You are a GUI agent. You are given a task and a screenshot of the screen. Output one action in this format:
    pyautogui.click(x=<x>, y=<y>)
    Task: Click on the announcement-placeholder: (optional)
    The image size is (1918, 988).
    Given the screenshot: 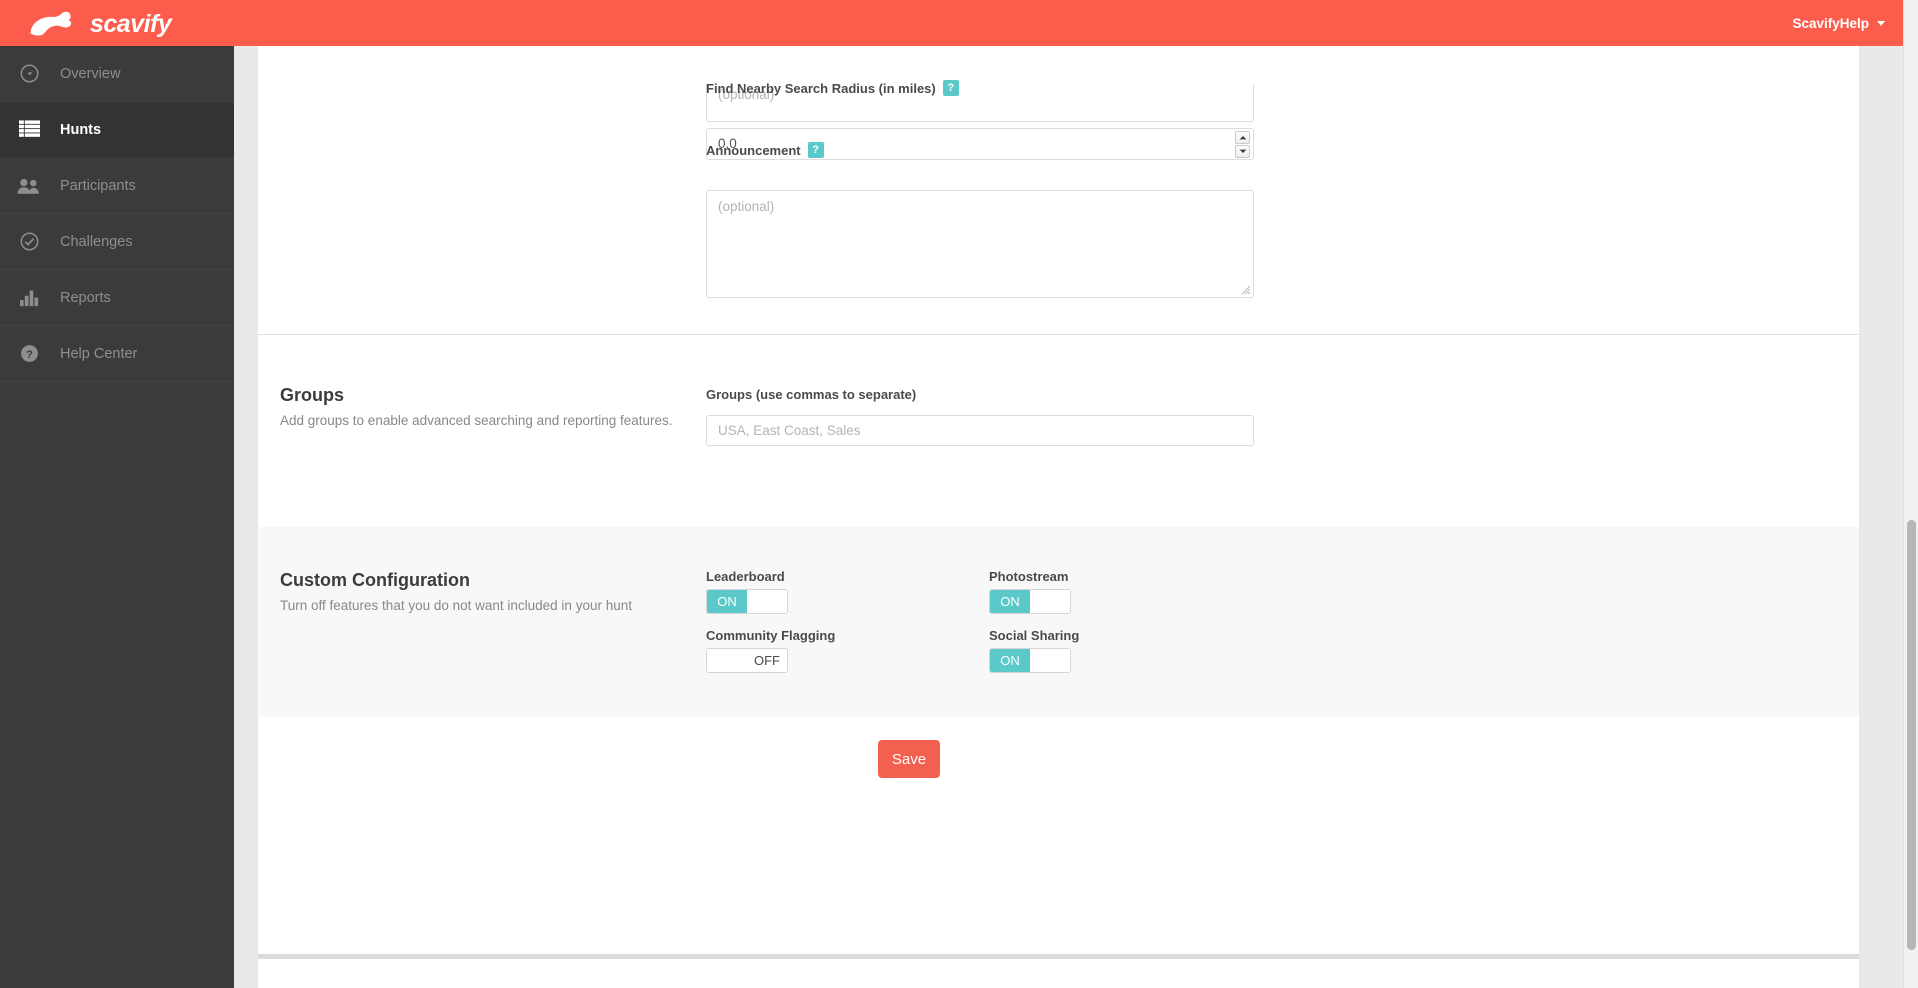 What is the action you would take?
    pyautogui.click(x=746, y=206)
    